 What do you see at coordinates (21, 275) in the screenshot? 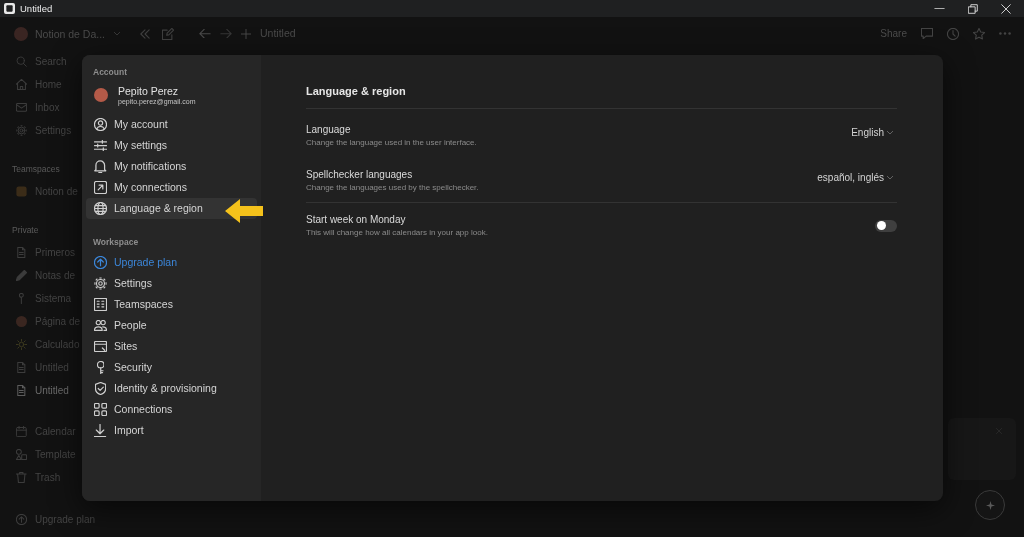
I see `pencil-icon` at bounding box center [21, 275].